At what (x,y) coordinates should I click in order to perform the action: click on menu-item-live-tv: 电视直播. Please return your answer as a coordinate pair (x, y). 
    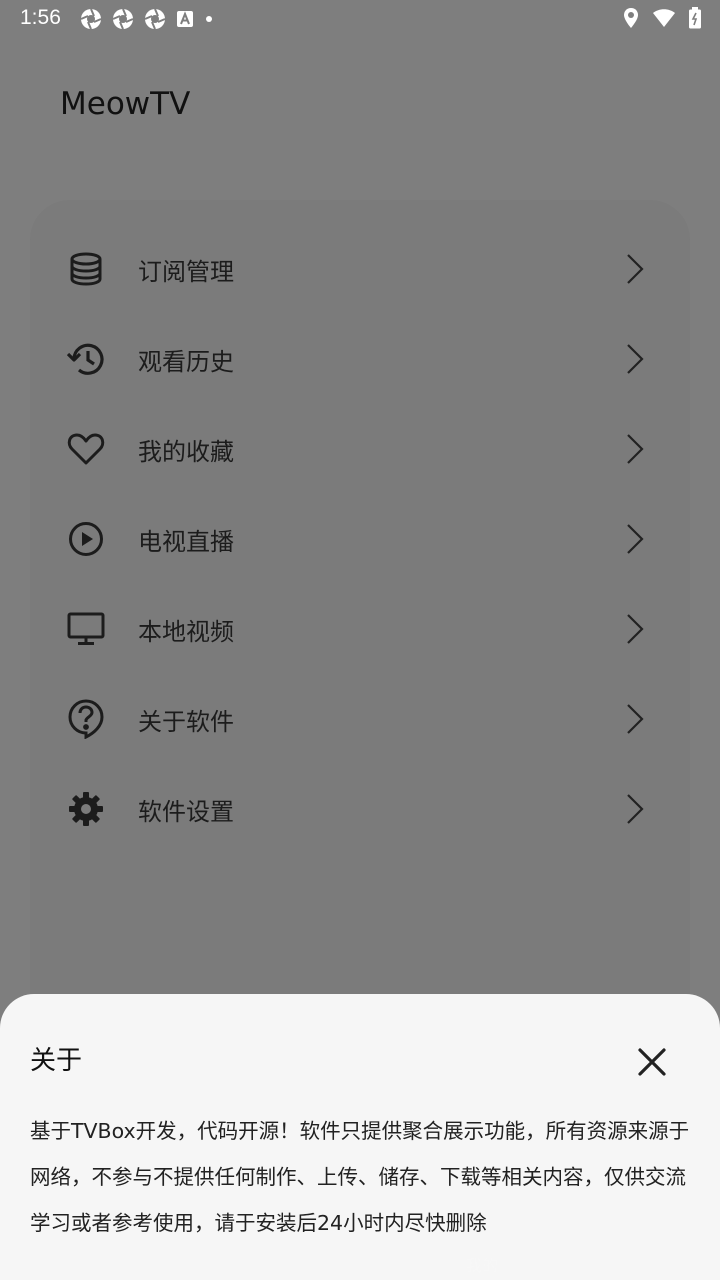
    Looking at the image, I should click on (360, 539).